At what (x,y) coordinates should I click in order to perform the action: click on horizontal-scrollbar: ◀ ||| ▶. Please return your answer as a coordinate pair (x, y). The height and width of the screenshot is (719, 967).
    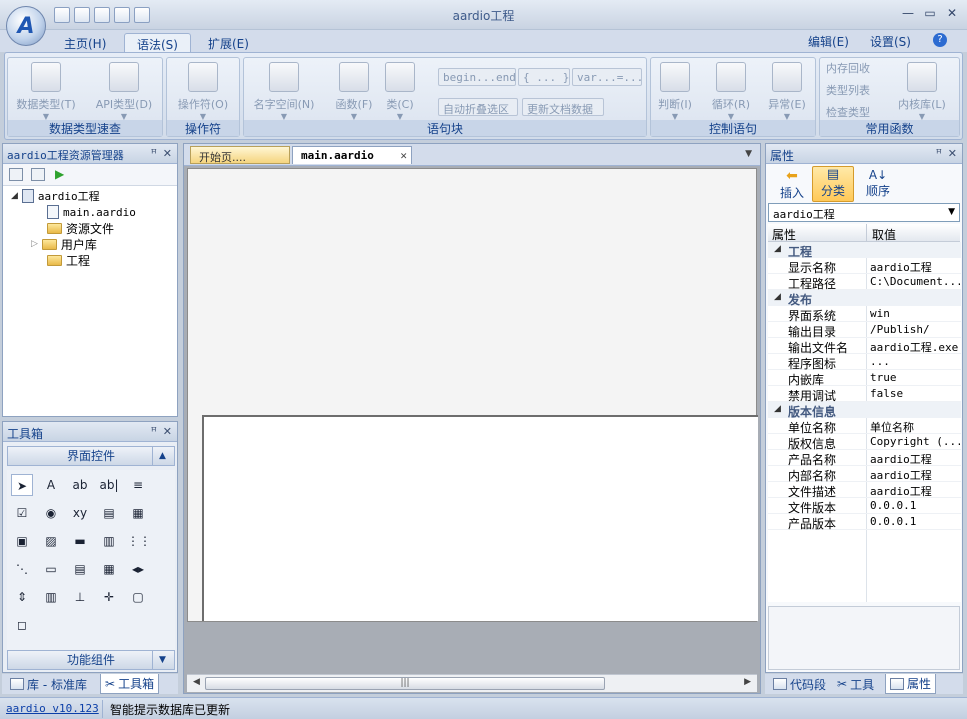
    Looking at the image, I should click on (472, 683).